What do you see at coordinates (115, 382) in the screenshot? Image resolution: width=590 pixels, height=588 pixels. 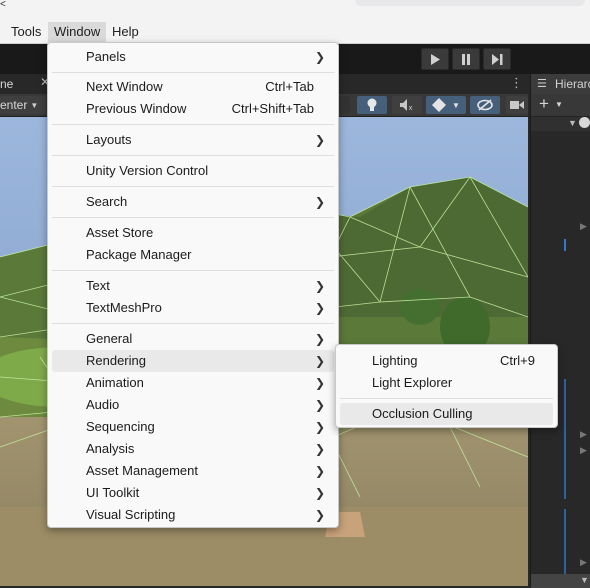 I see `menu-item-label: Animation` at bounding box center [115, 382].